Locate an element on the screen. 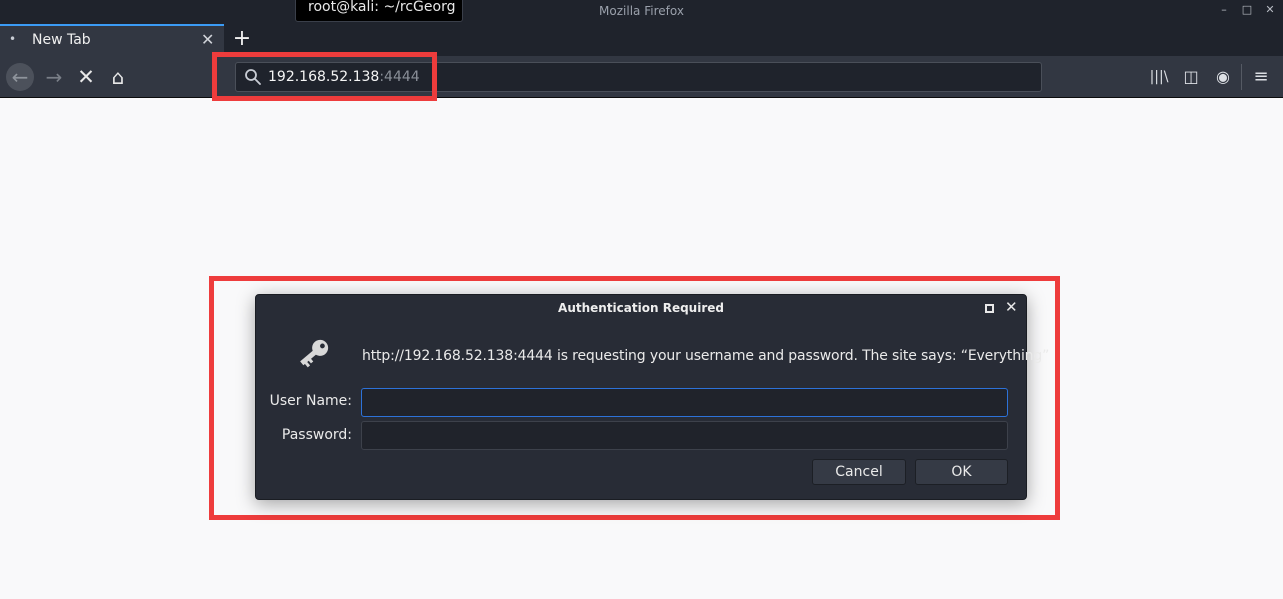 The height and width of the screenshot is (599, 1283). username-label: User Name: is located at coordinates (310, 401).